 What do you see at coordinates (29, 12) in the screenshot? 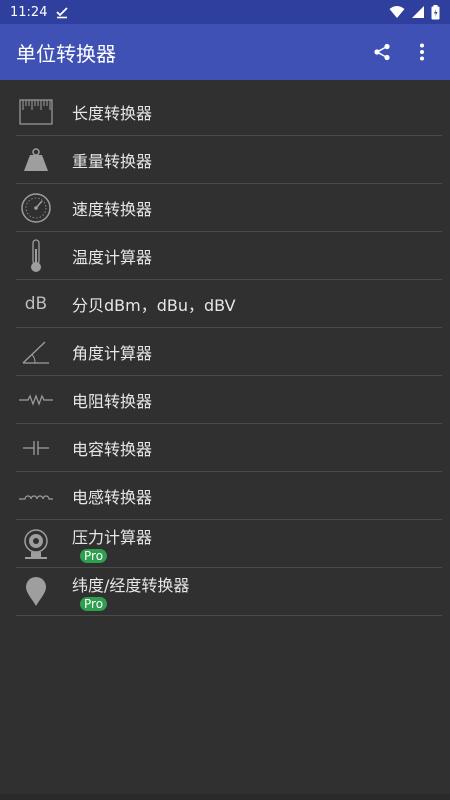
I see `status-time: 11:24` at bounding box center [29, 12].